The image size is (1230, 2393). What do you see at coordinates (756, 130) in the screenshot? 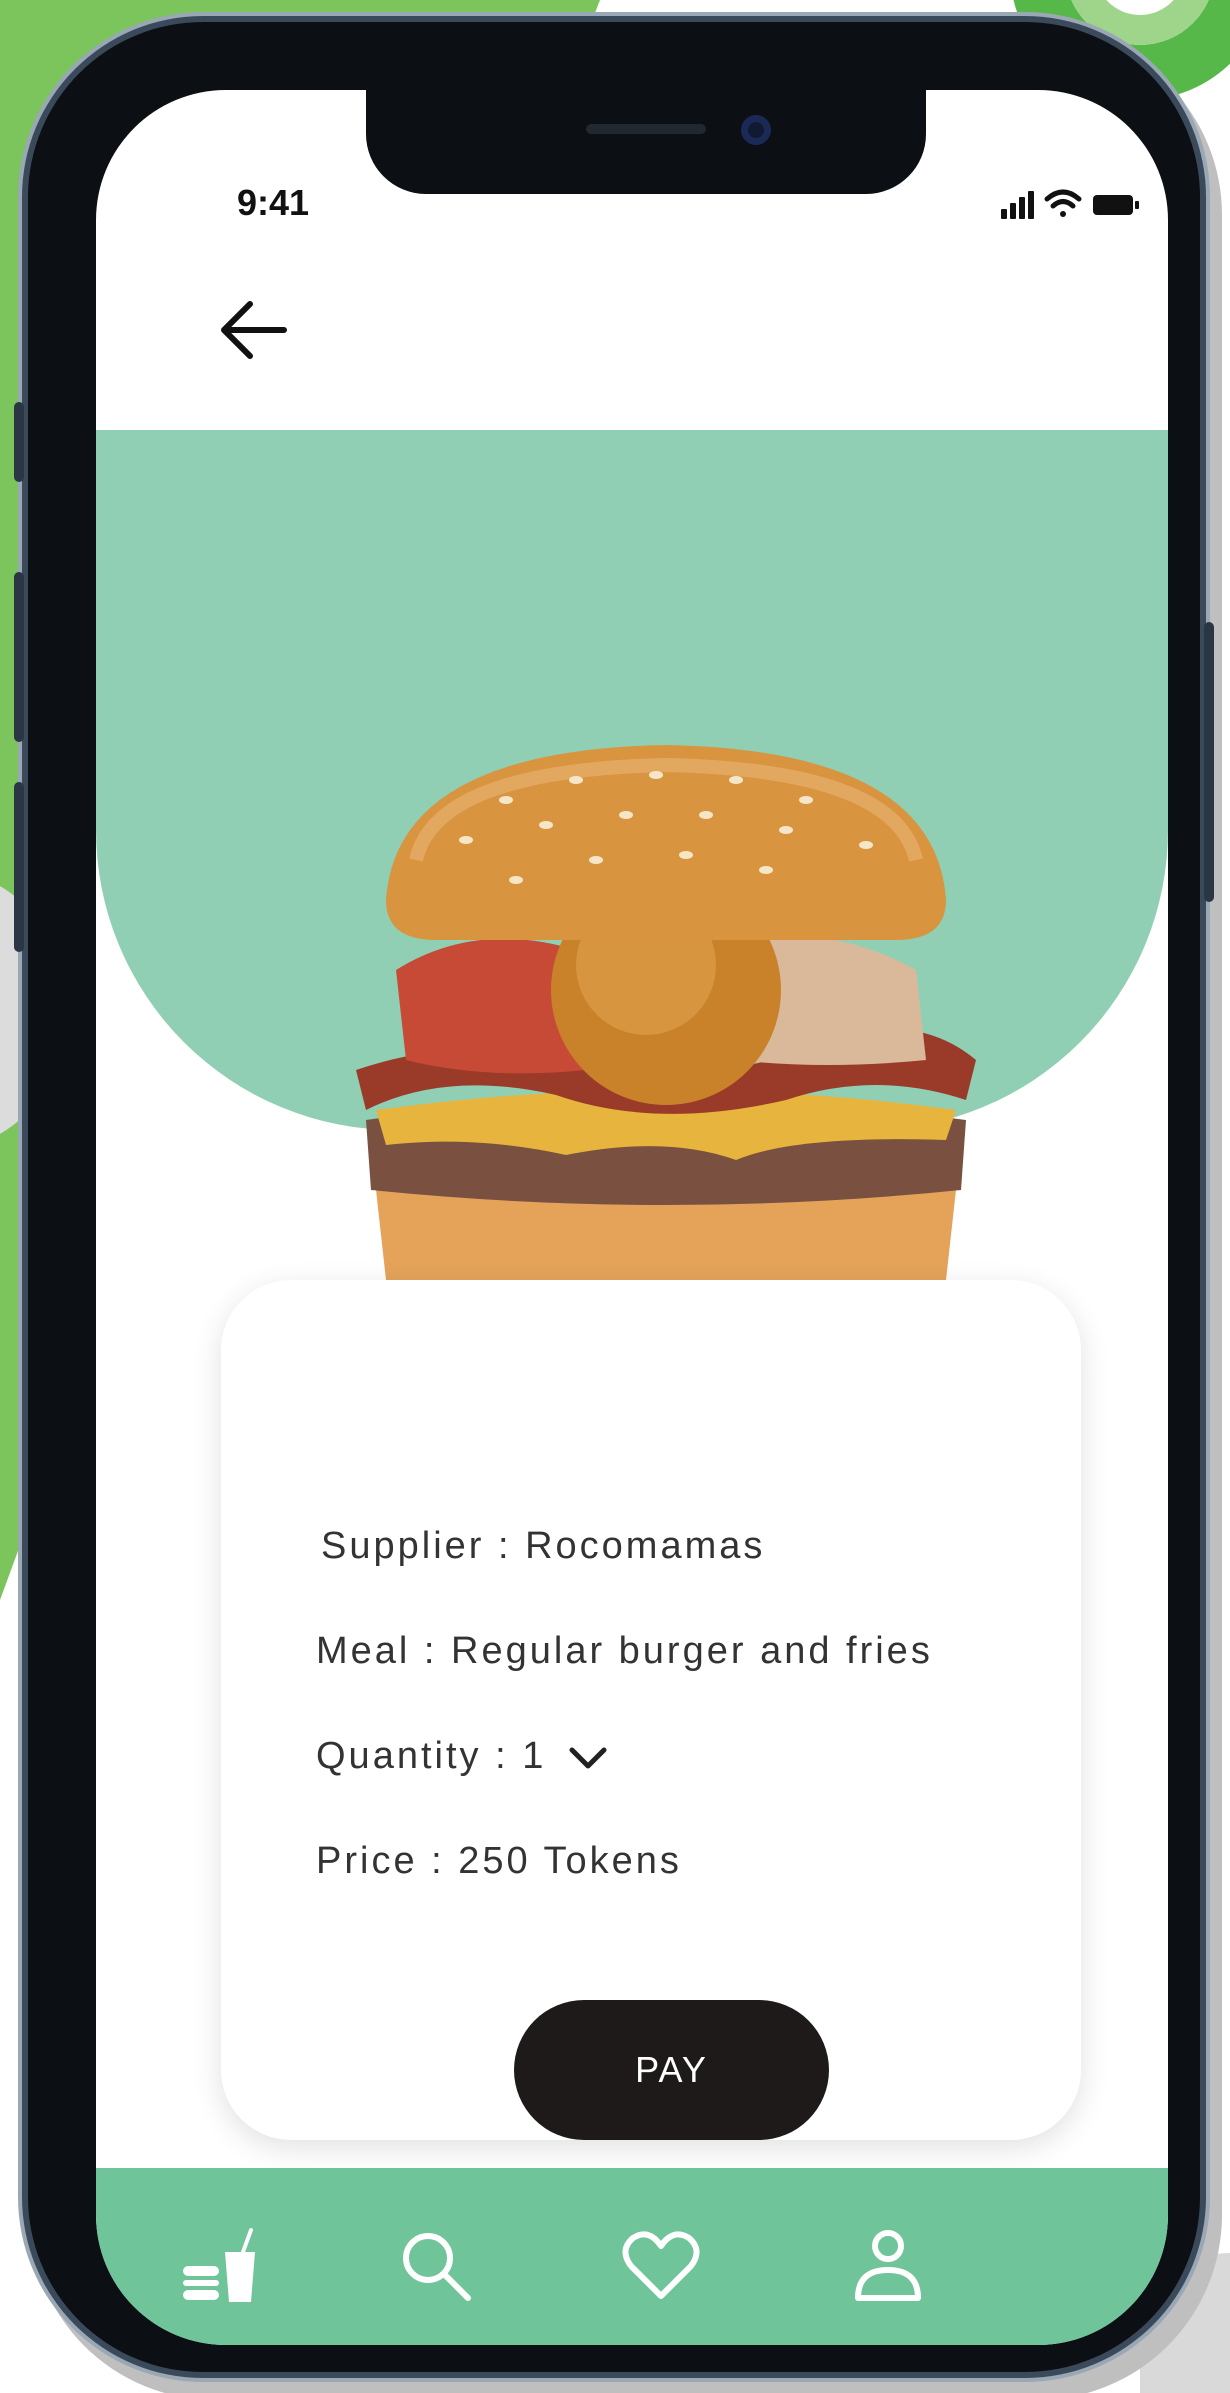
I see `front-camera` at bounding box center [756, 130].